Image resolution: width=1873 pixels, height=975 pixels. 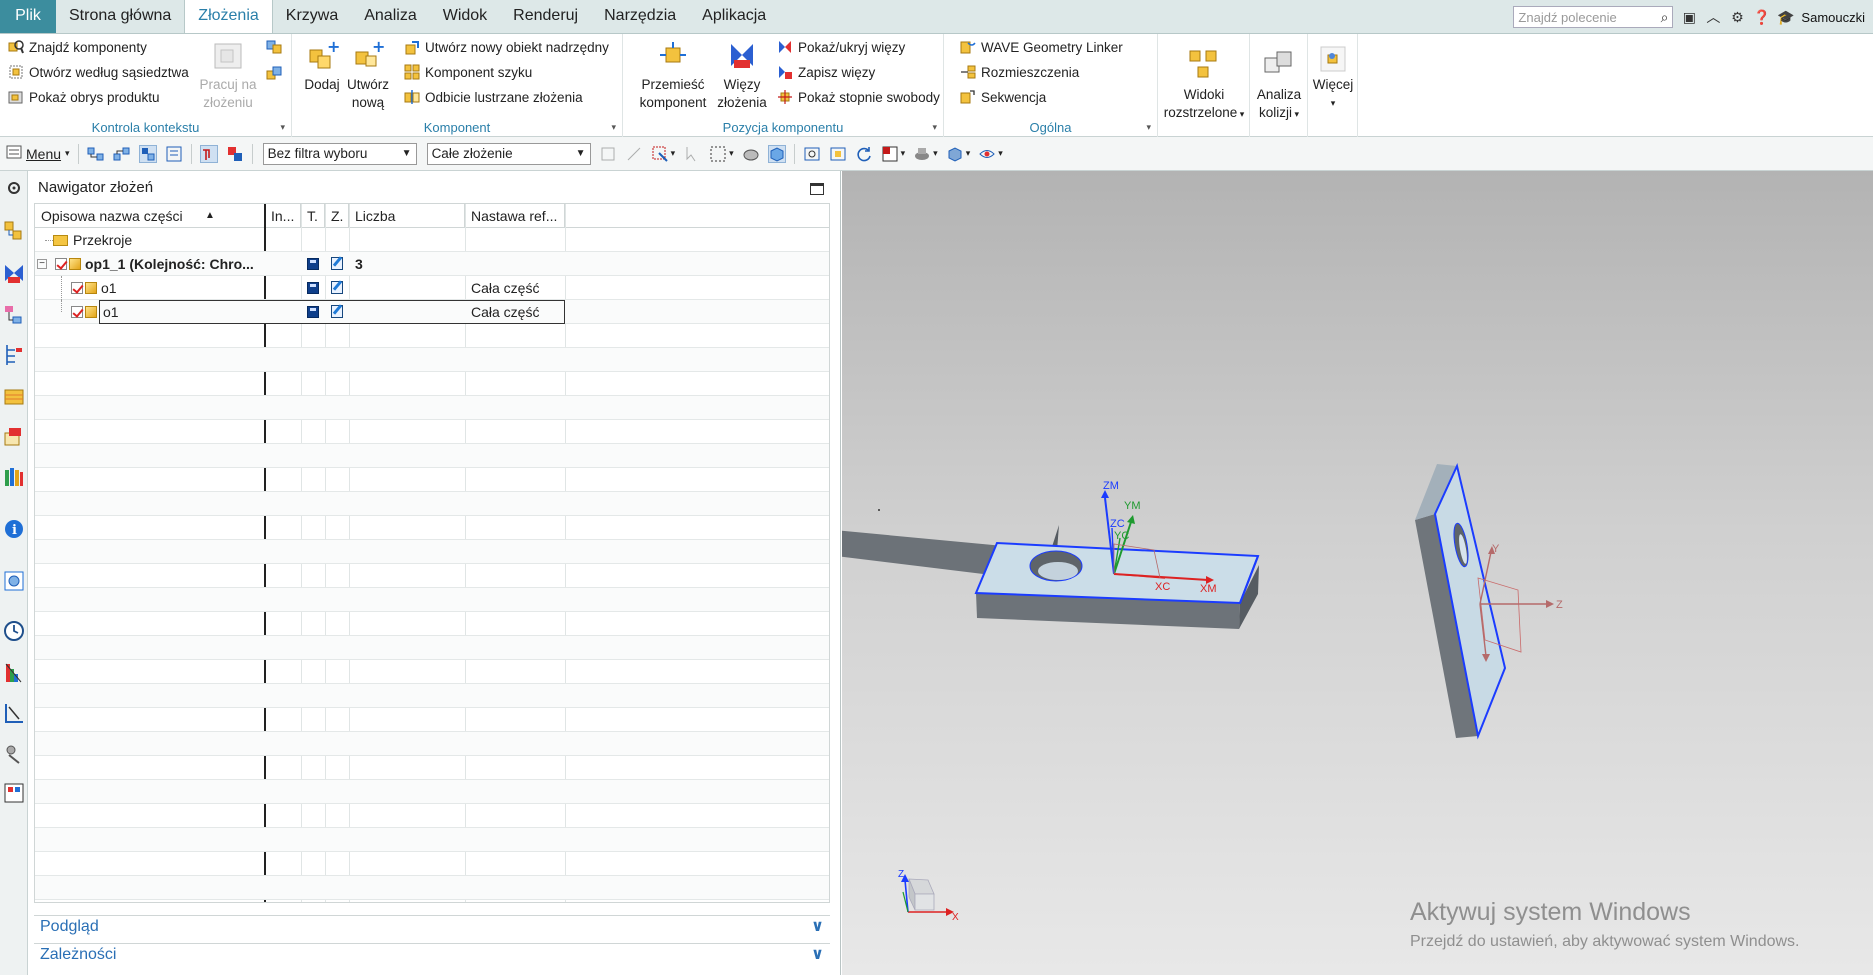 What do you see at coordinates (858, 97) in the screenshot?
I see `show-dof-button: Pokaż stopnie swobody` at bounding box center [858, 97].